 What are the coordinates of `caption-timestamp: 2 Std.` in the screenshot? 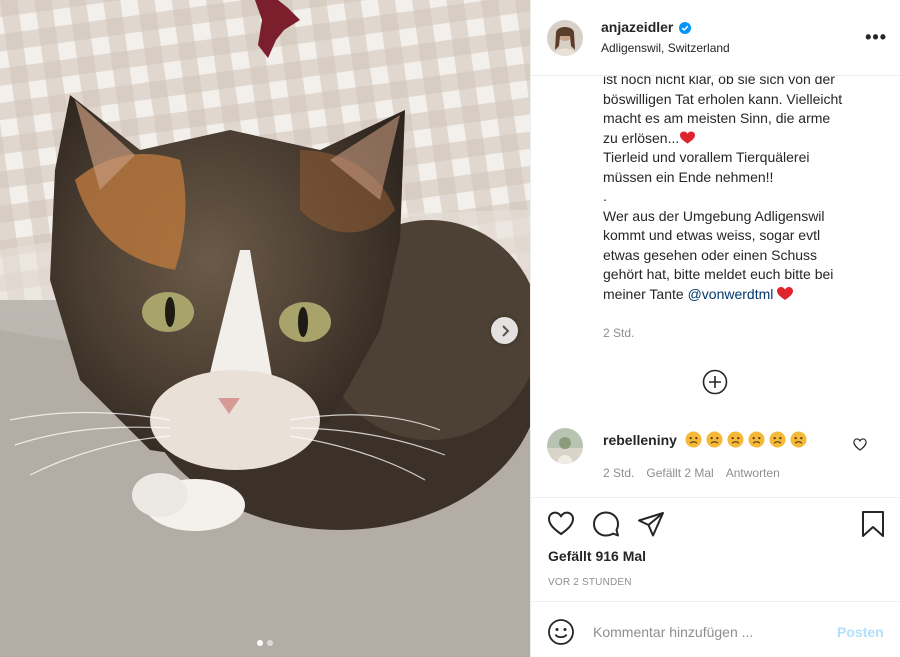 It's located at (619, 333).